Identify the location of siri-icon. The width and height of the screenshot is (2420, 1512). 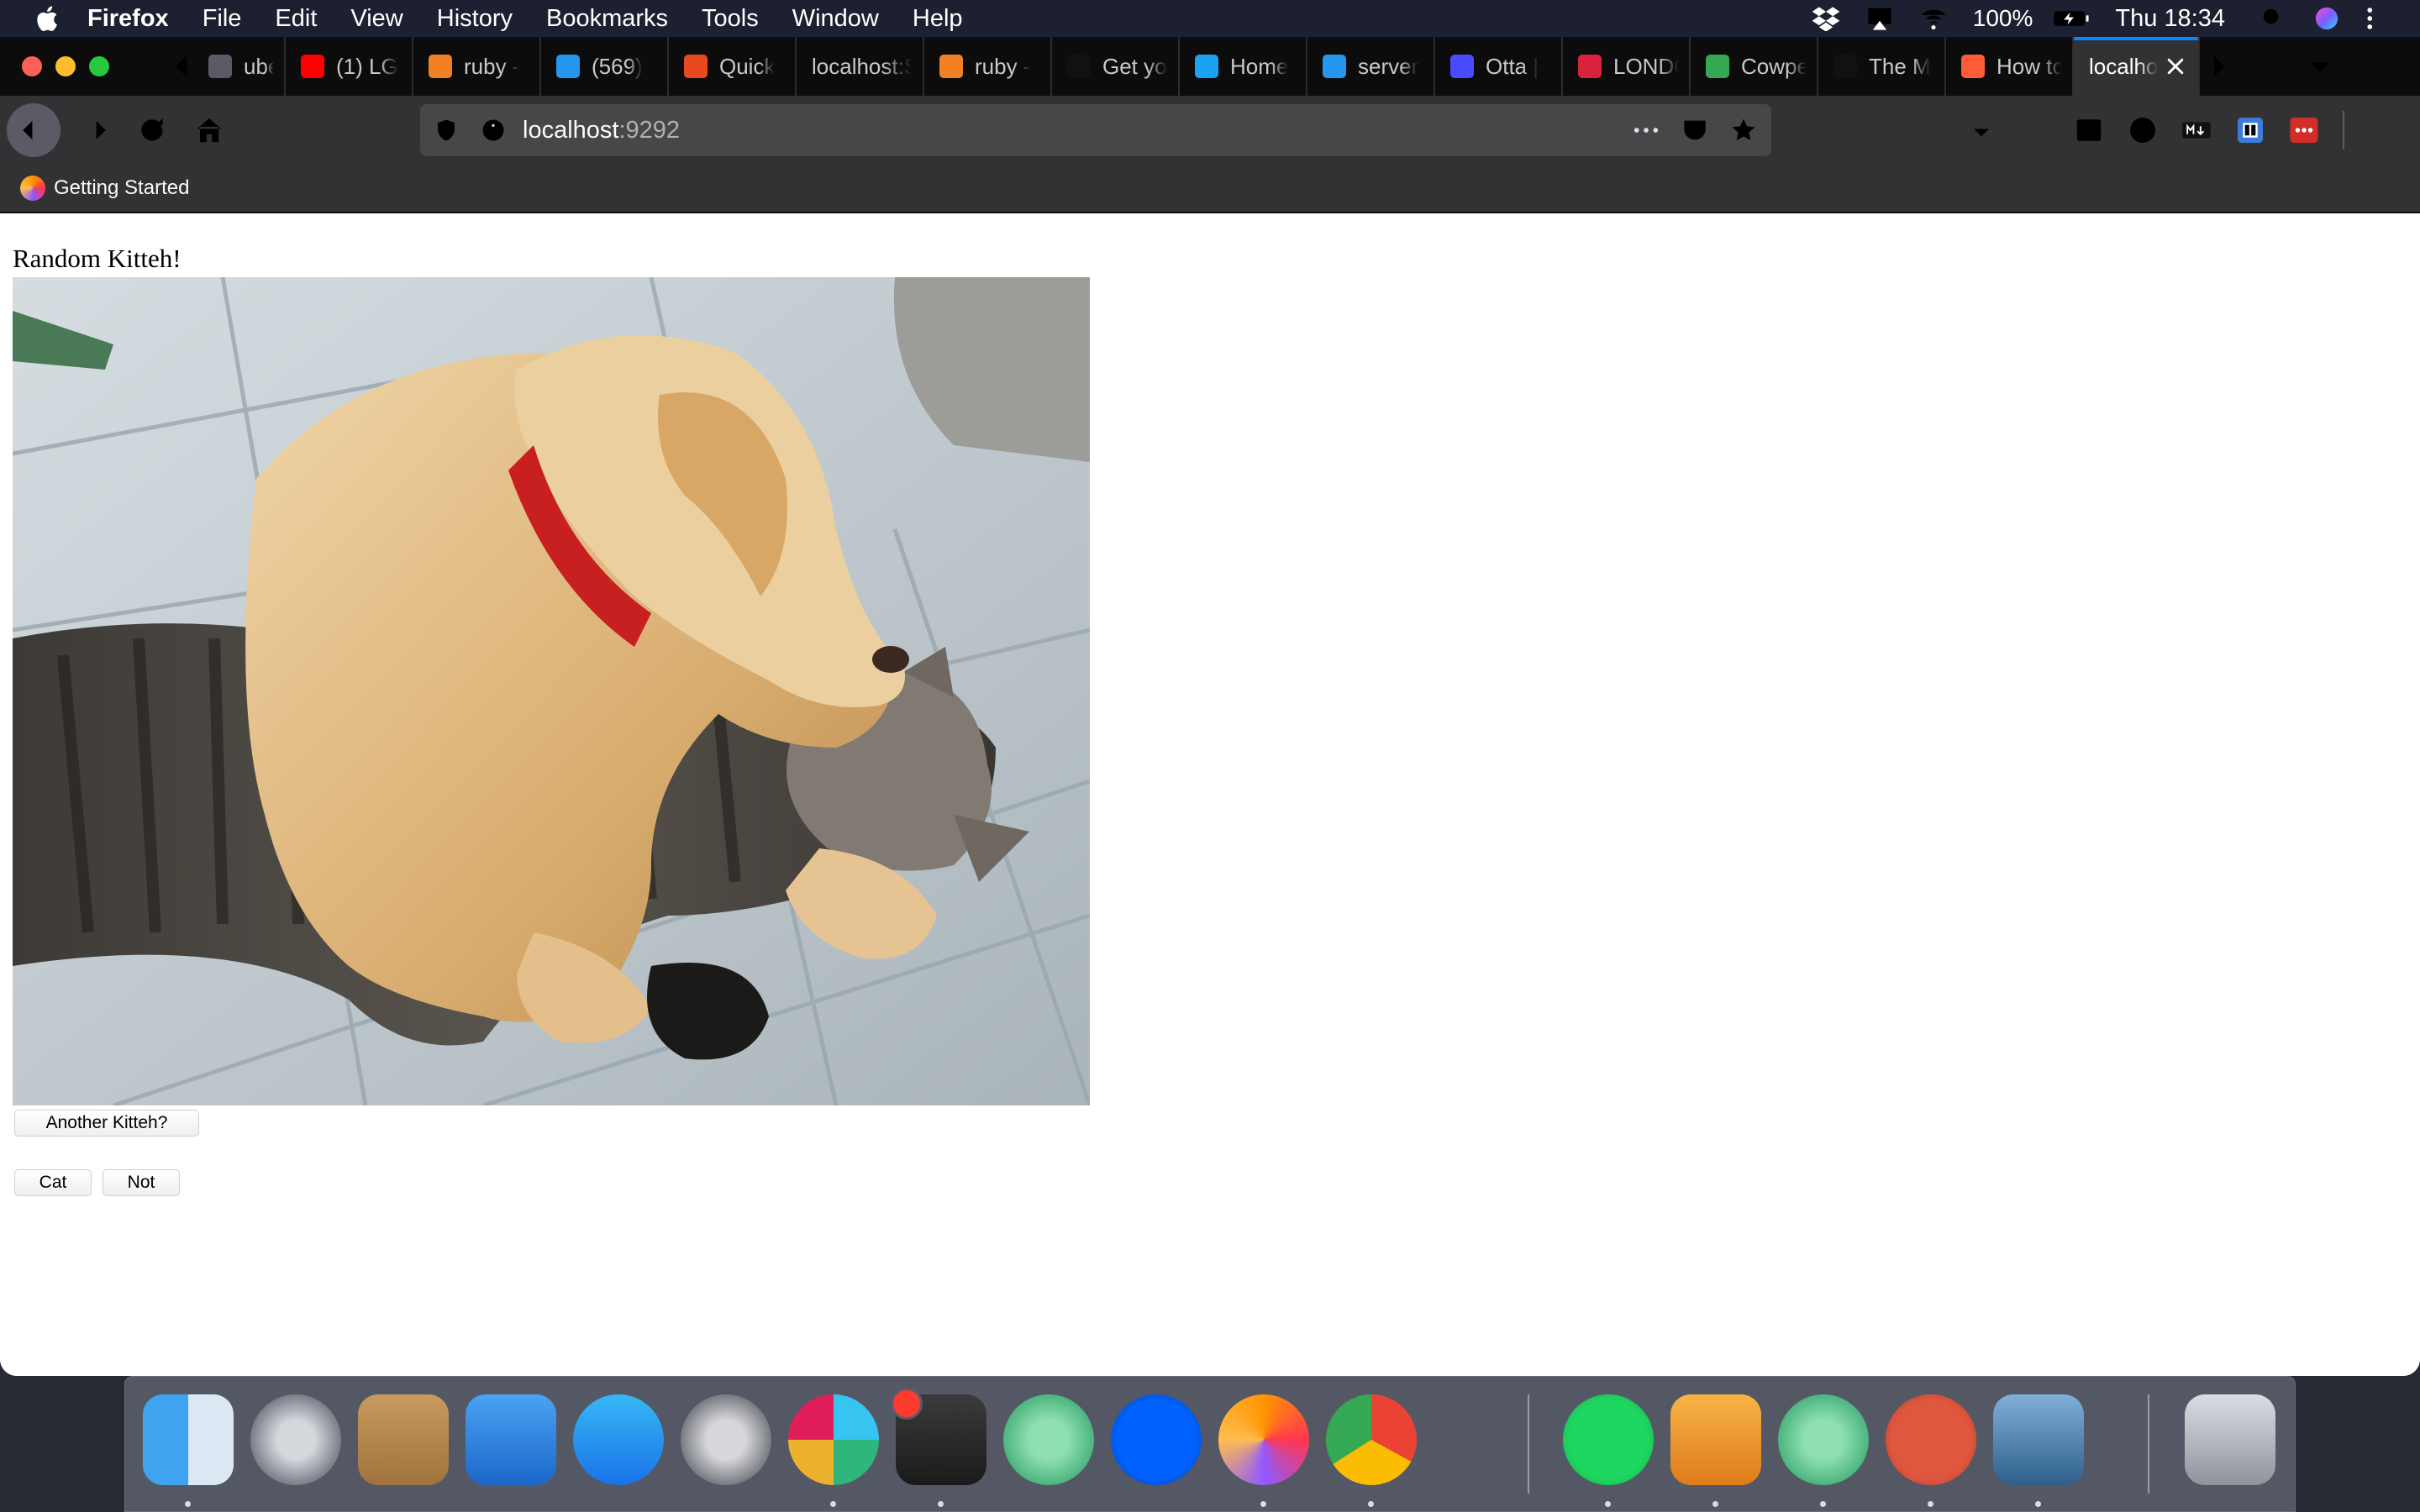
(2327, 18).